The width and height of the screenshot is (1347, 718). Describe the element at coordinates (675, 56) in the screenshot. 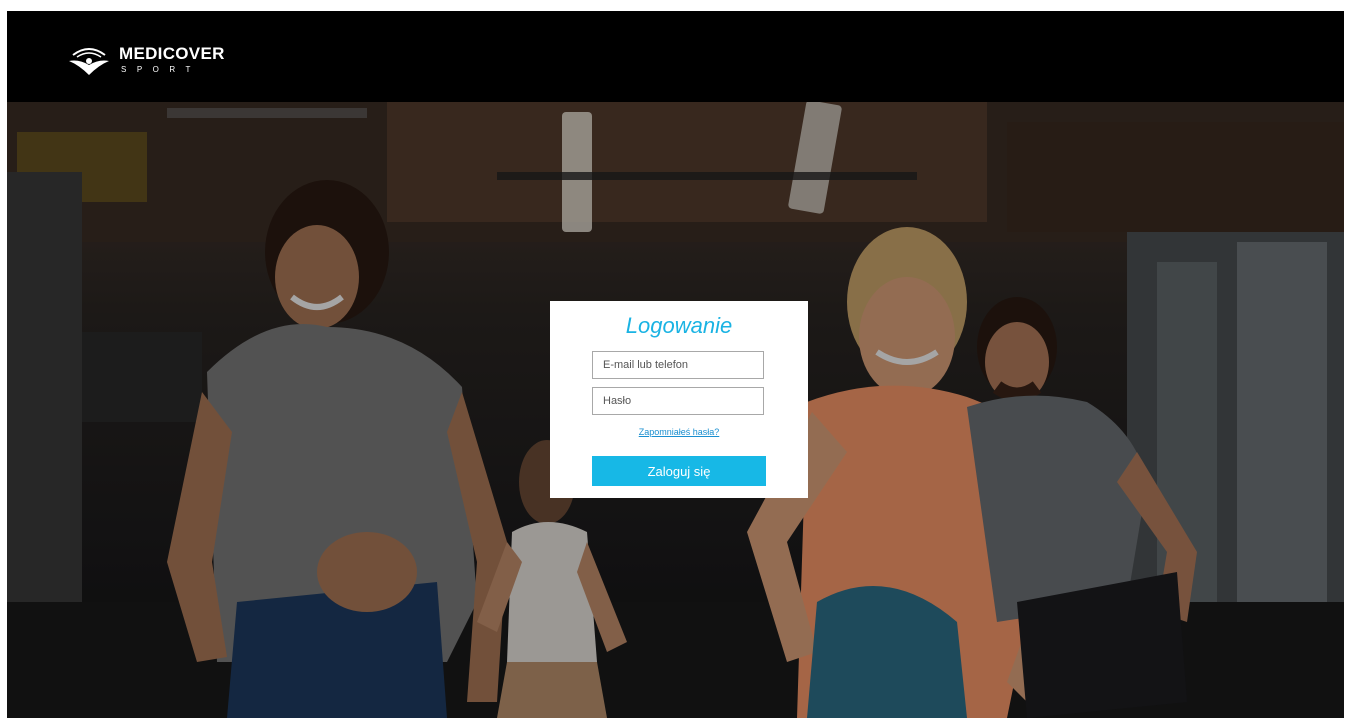

I see `site-header: MEDICOVER SPORT` at that location.